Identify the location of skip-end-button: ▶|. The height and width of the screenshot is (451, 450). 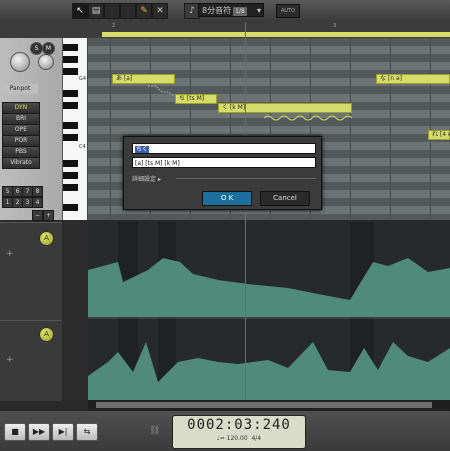
(63, 432).